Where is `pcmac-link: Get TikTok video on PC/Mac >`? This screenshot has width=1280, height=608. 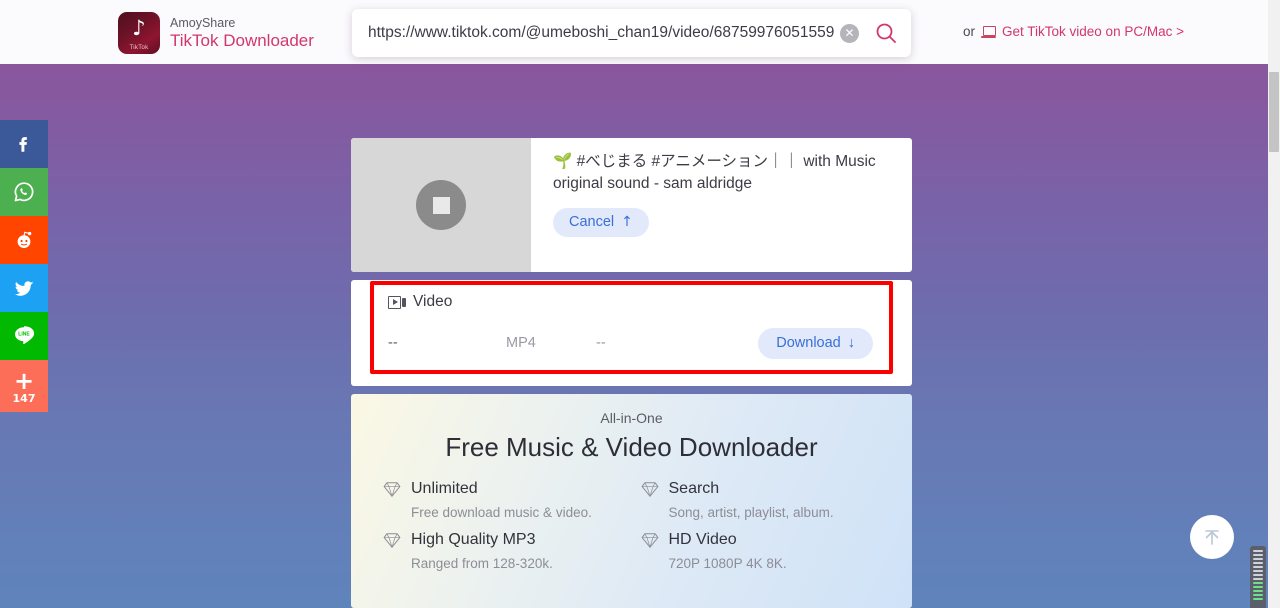 pcmac-link: Get TikTok video on PC/Mac > is located at coordinates (1093, 31).